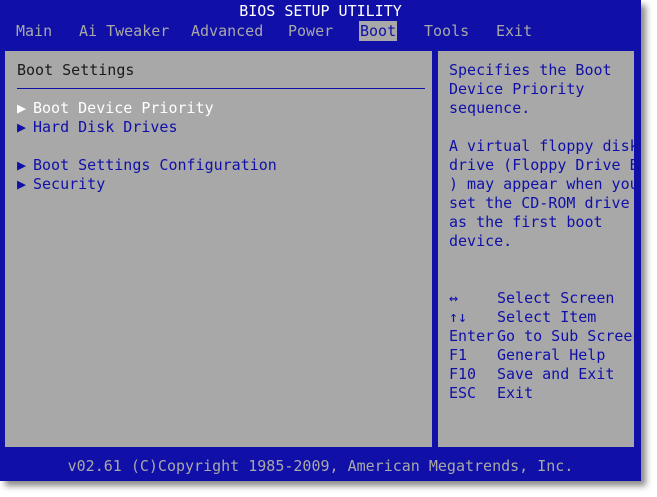  What do you see at coordinates (458, 317) in the screenshot?
I see `up-down-arrow-icon: ↑↓` at bounding box center [458, 317].